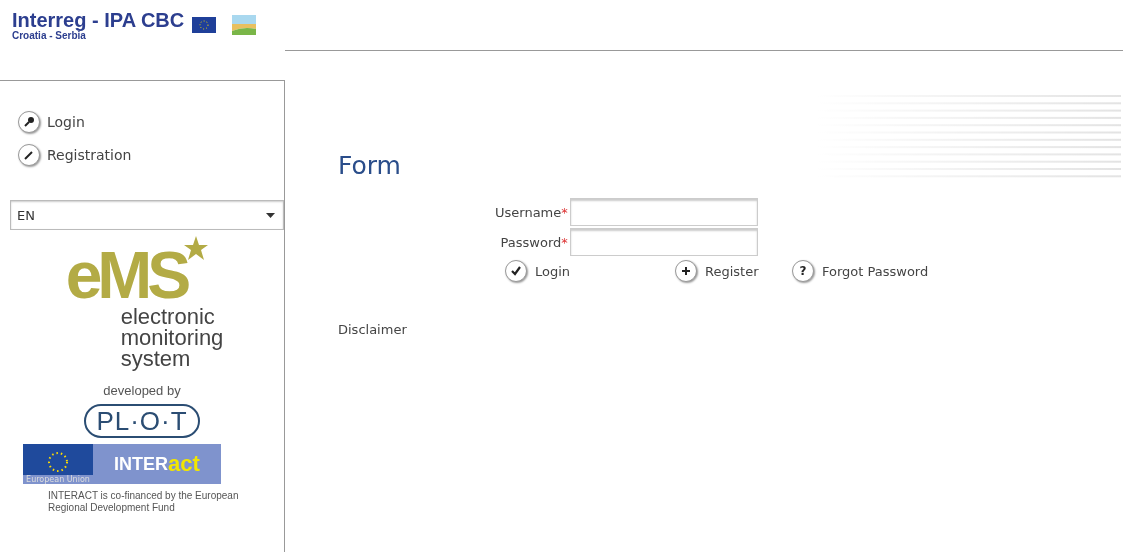  What do you see at coordinates (516, 271) in the screenshot?
I see `check-icon` at bounding box center [516, 271].